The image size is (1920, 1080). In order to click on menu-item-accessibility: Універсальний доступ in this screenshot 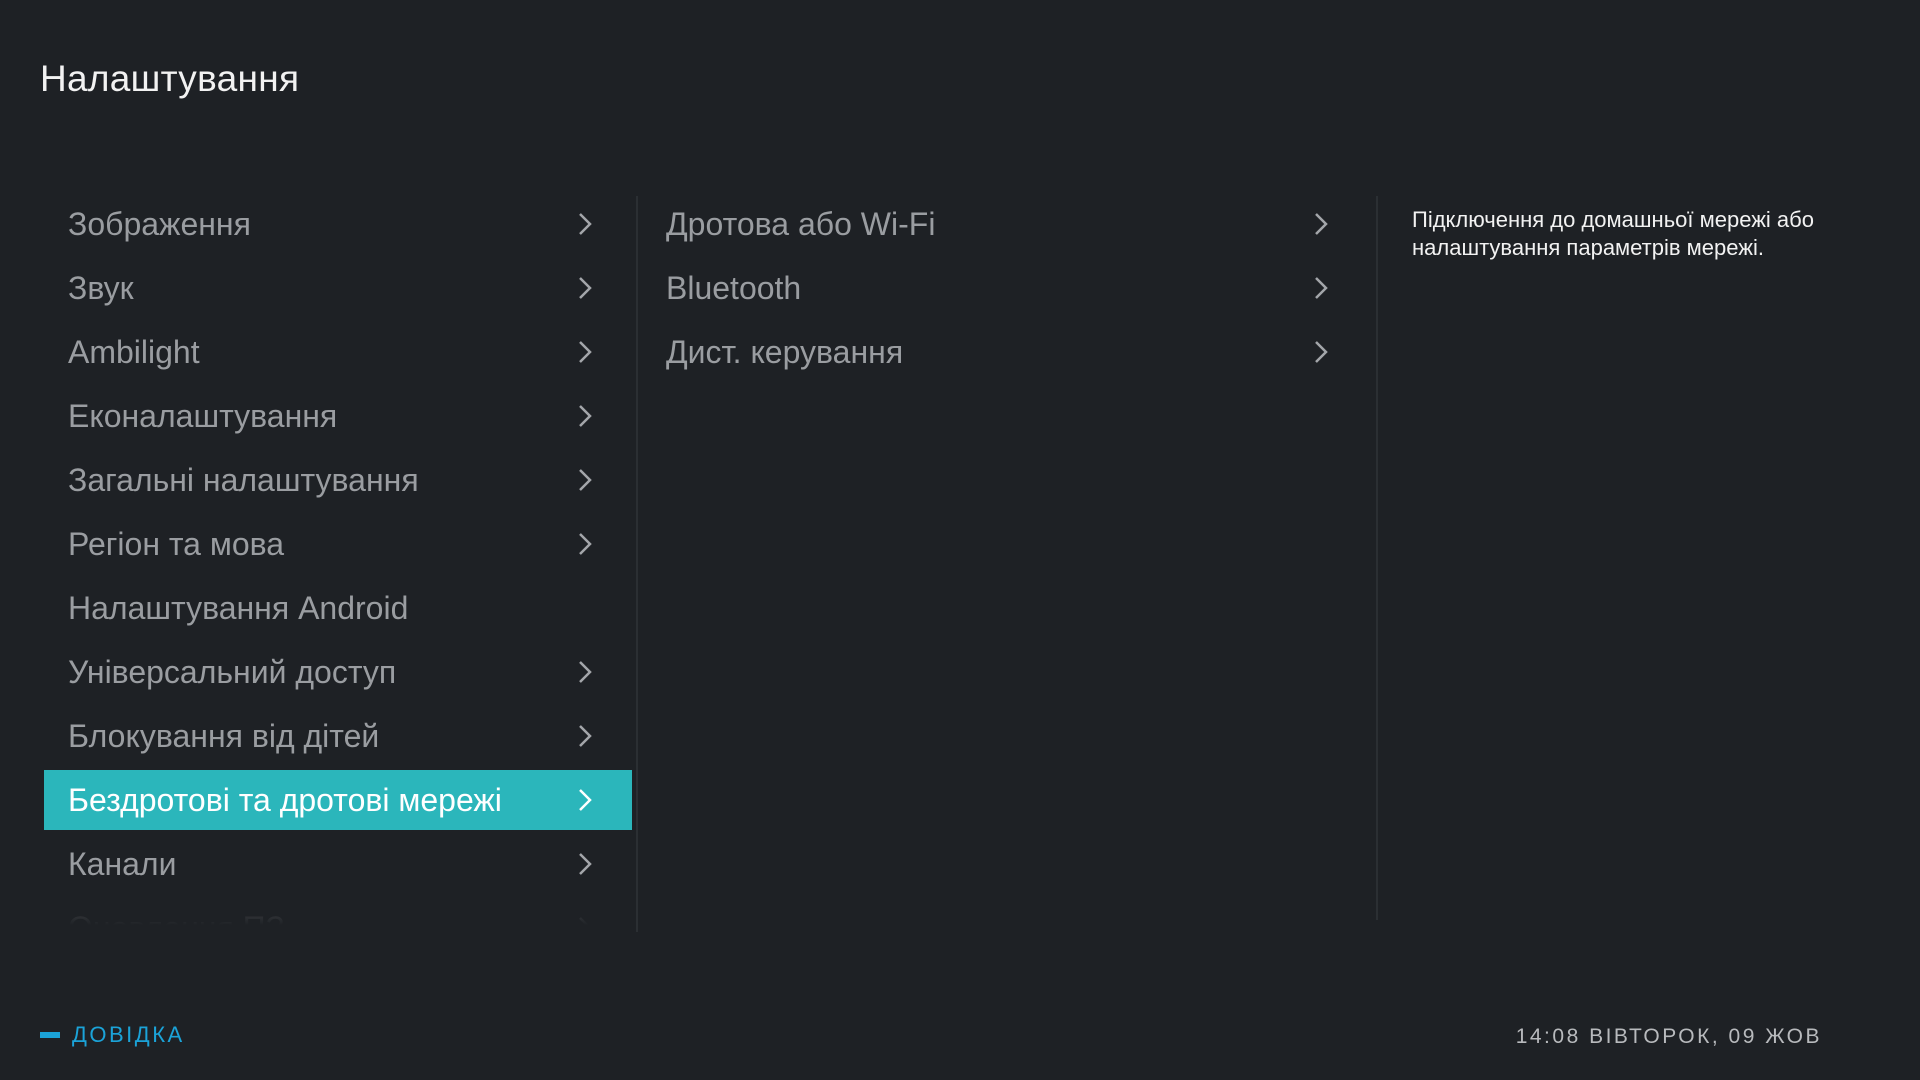, I will do `click(338, 672)`.